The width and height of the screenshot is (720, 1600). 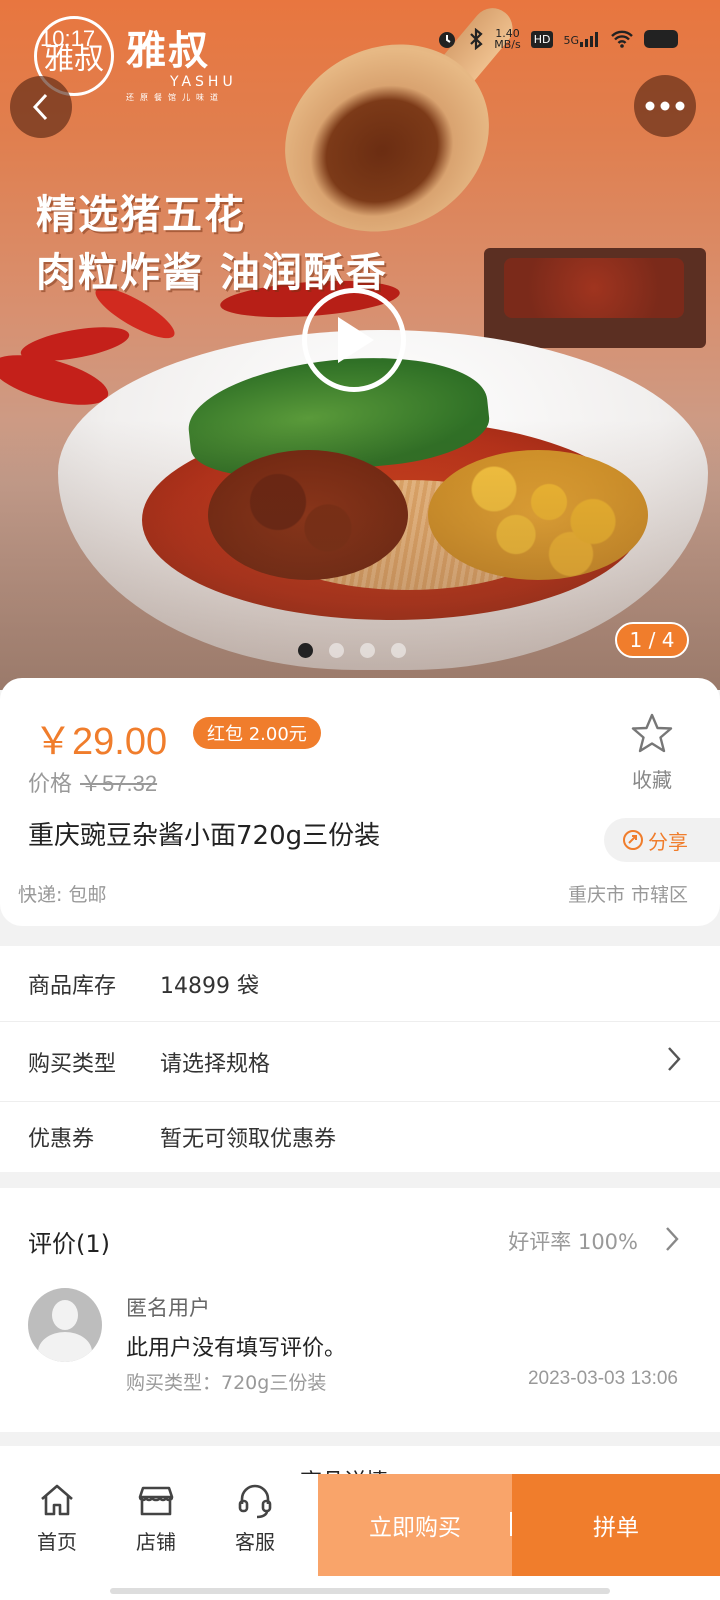 What do you see at coordinates (622, 39) in the screenshot?
I see `wifi-icon` at bounding box center [622, 39].